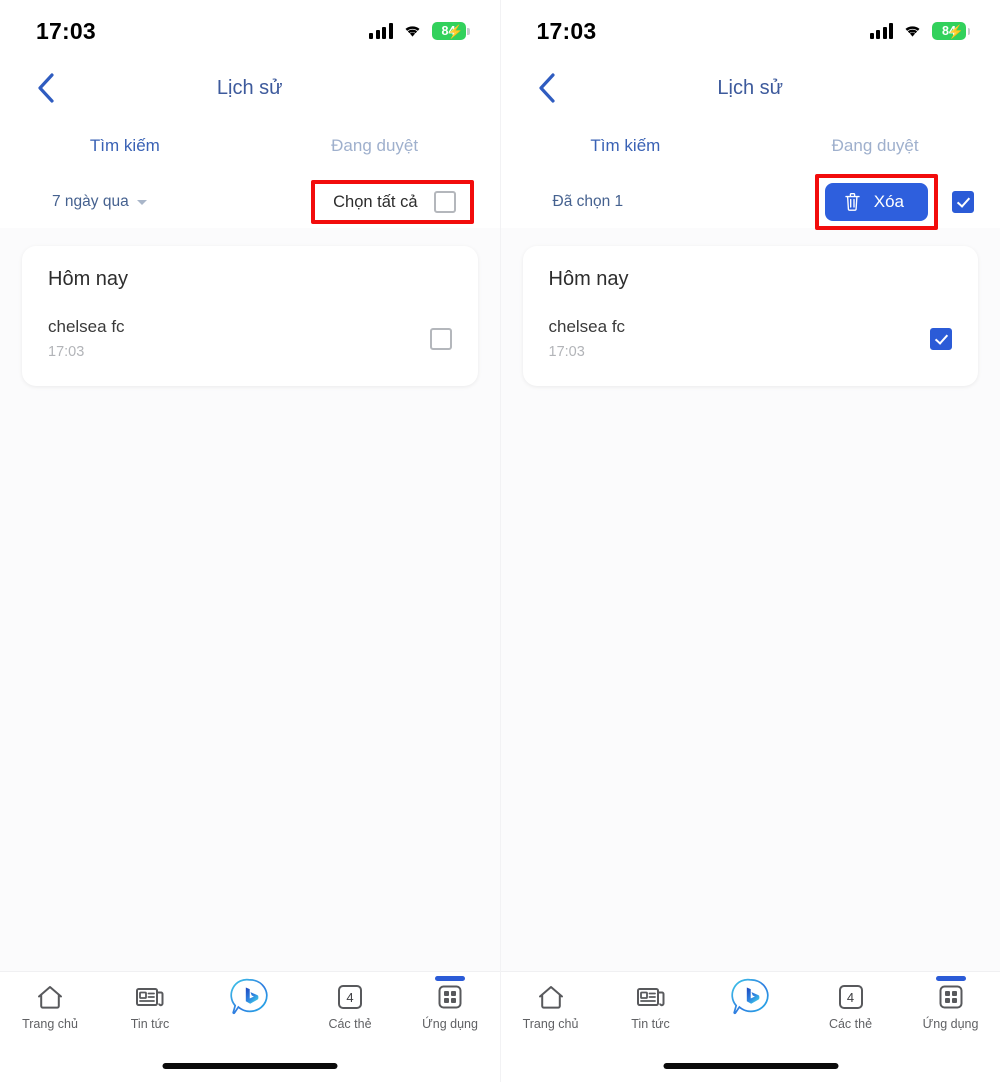 The height and width of the screenshot is (1082, 1000). Describe the element at coordinates (90, 201) in the screenshot. I see `date-range-label: 7 ngày qua` at that location.